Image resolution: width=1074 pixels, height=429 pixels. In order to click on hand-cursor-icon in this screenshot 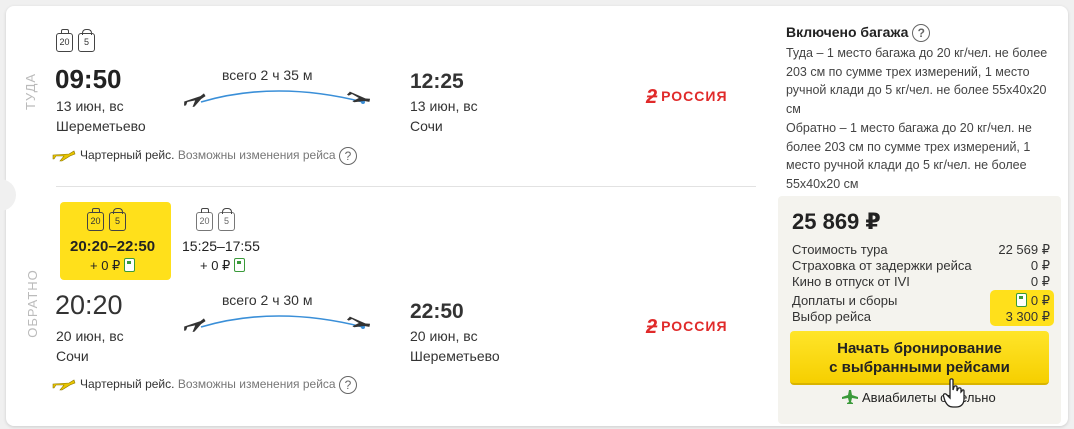, I will do `click(954, 393)`.